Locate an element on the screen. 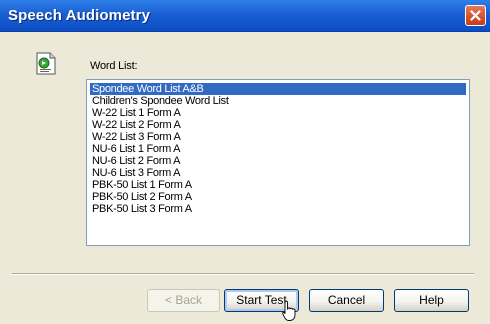  list-item: NU-6 List 1 Form A is located at coordinates (135, 149).